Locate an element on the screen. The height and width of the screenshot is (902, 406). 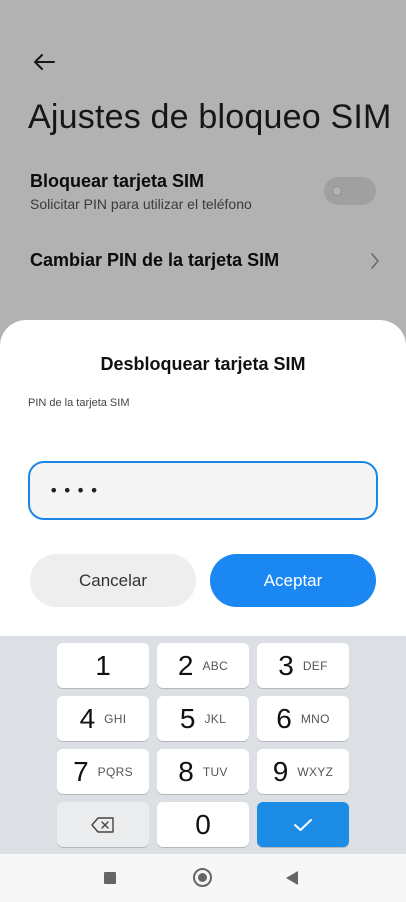
system-nav-bar is located at coordinates (203, 878).